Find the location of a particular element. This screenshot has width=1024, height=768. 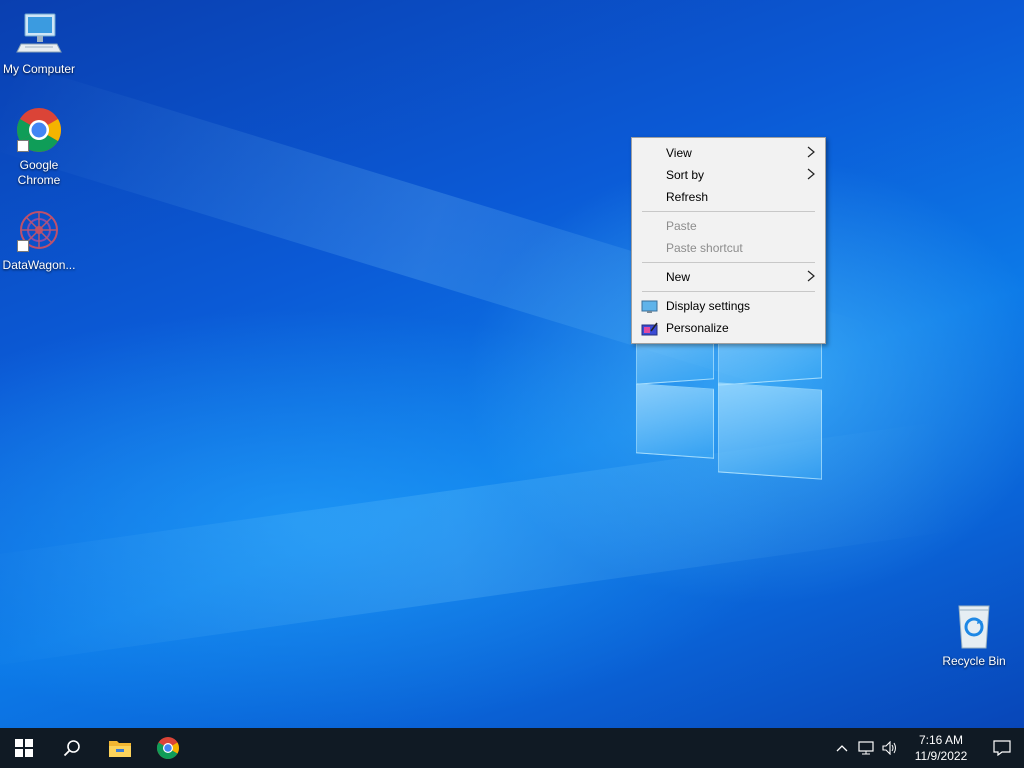

menu-item-sort-by: Sort by is located at coordinates (728, 175).